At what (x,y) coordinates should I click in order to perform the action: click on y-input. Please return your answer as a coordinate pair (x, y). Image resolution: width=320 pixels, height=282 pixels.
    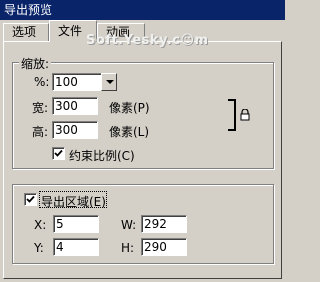
    Looking at the image, I should click on (76, 247).